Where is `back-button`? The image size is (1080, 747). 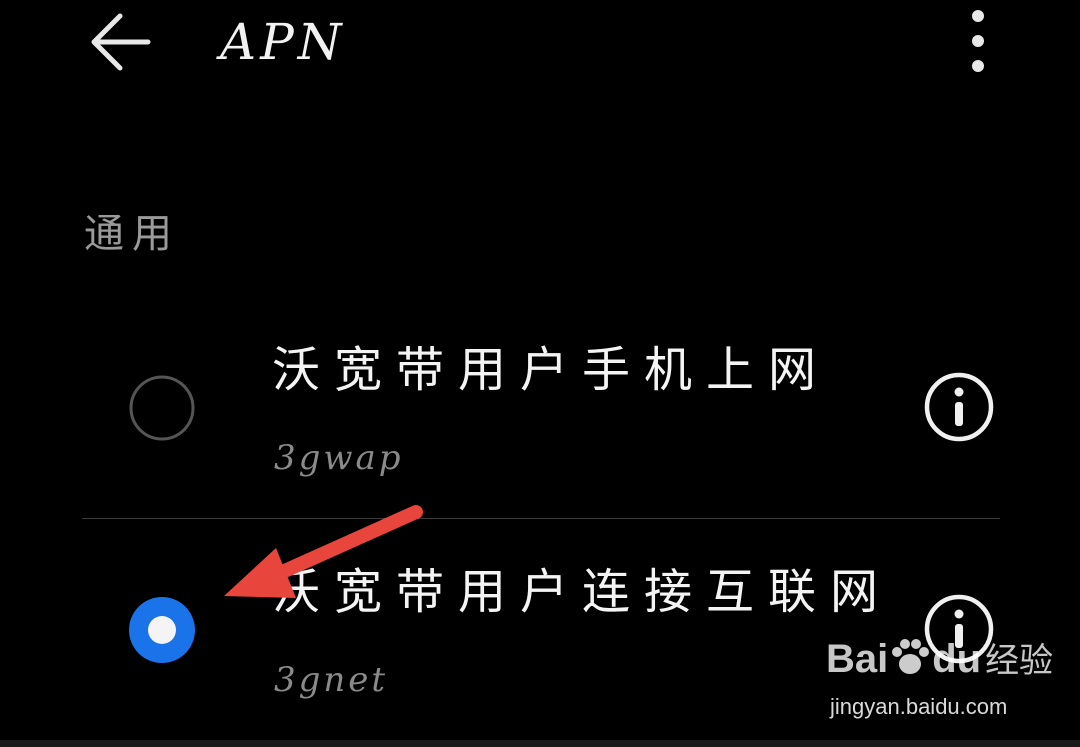
back-button is located at coordinates (122, 42).